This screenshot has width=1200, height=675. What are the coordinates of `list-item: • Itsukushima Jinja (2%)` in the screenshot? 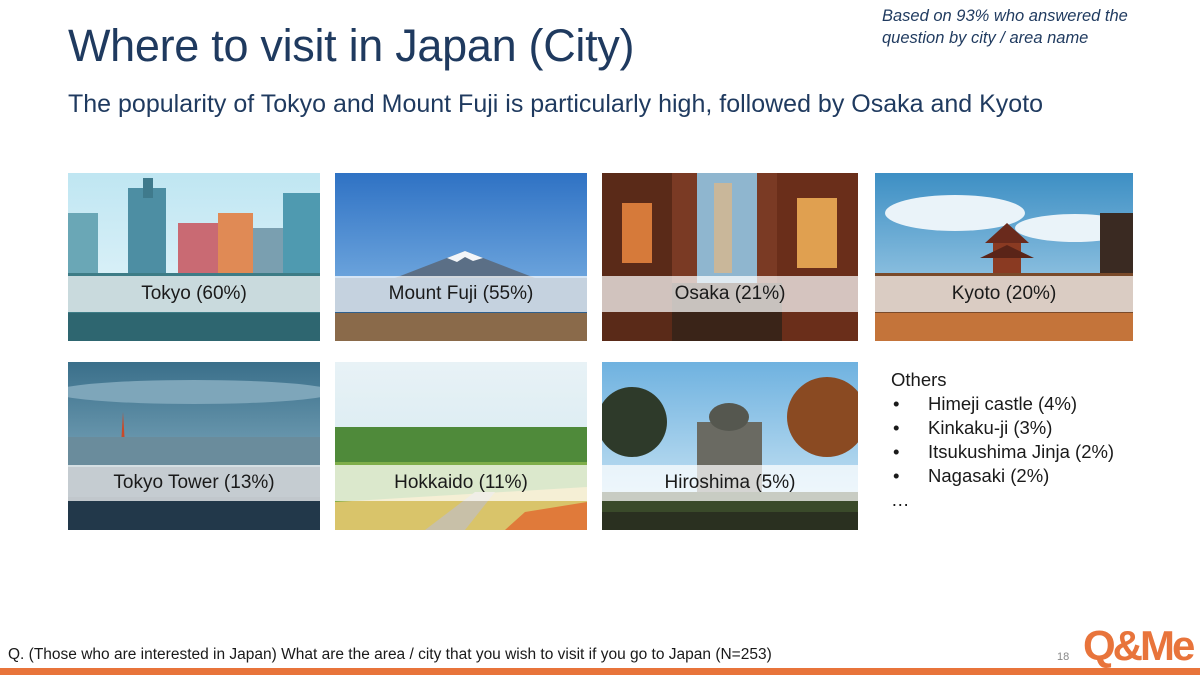 It's located at (1002, 452).